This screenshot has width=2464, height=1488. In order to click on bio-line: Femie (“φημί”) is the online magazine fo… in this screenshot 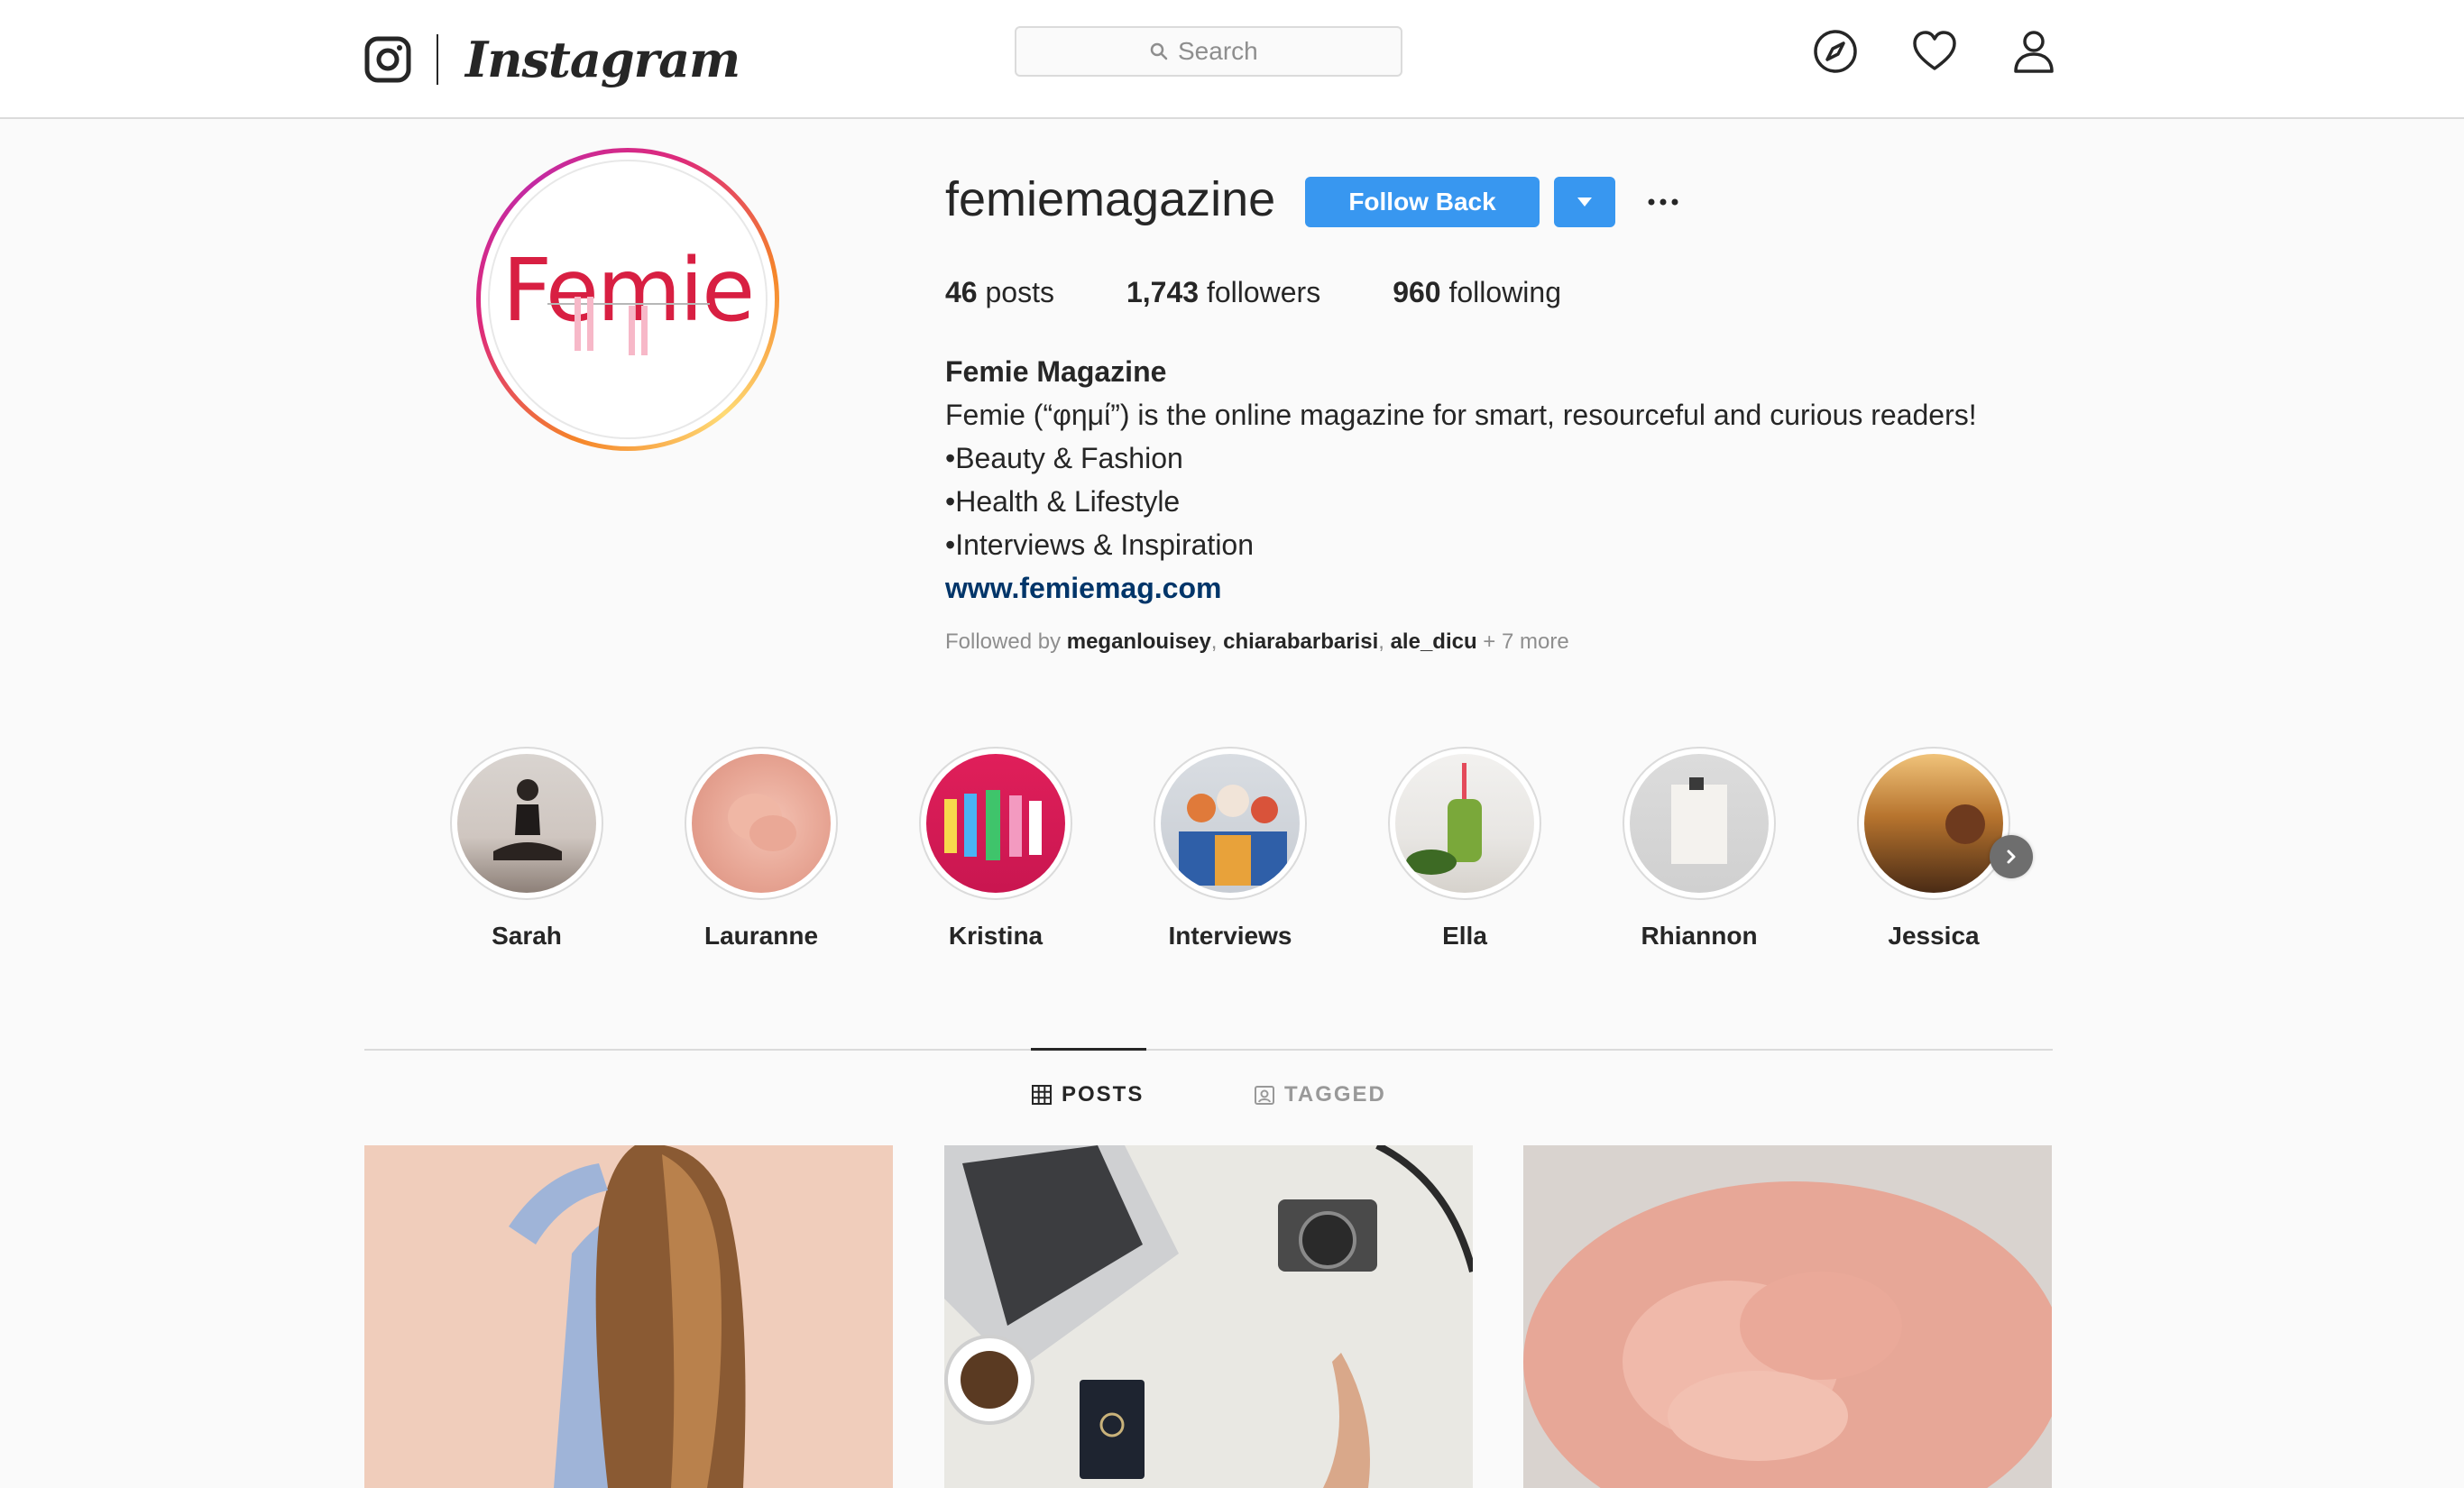, I will do `click(1461, 415)`.